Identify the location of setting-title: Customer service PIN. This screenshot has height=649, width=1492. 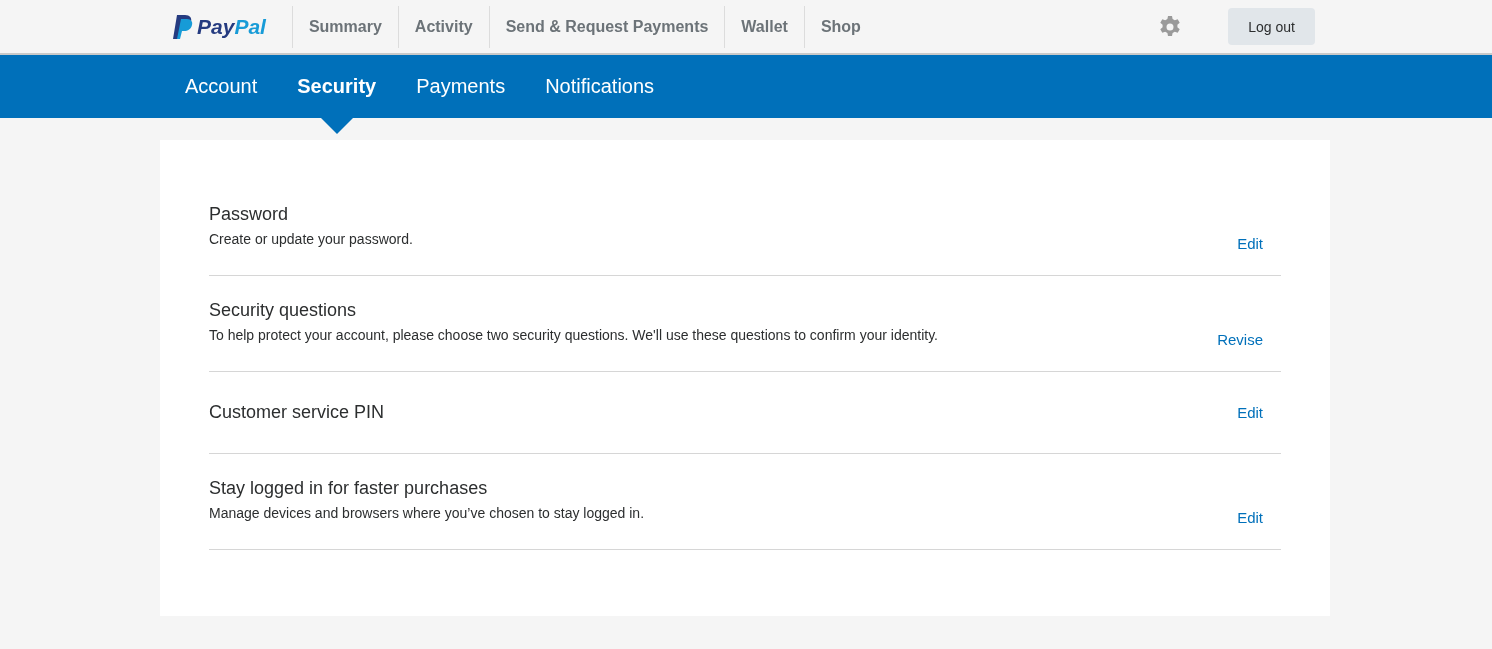
(297, 412).